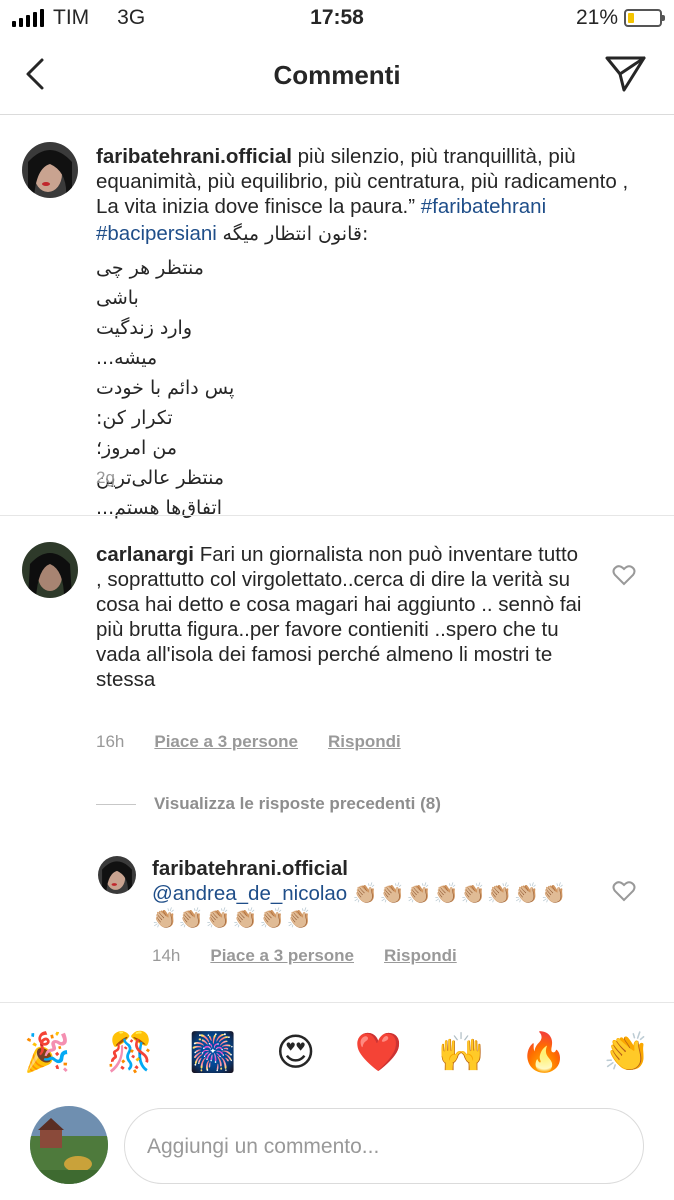 The width and height of the screenshot is (674, 1200). What do you see at coordinates (166, 955) in the screenshot?
I see `reply-timestamp: 14h` at bounding box center [166, 955].